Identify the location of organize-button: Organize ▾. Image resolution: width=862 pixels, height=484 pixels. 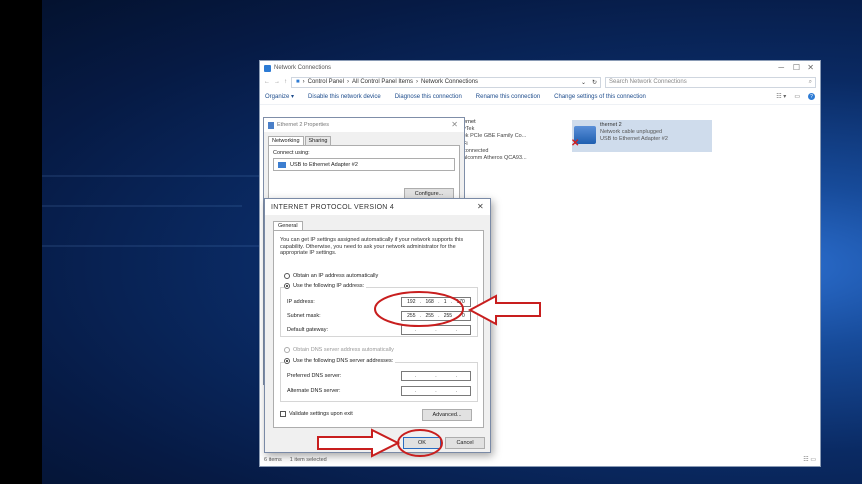
(279, 96).